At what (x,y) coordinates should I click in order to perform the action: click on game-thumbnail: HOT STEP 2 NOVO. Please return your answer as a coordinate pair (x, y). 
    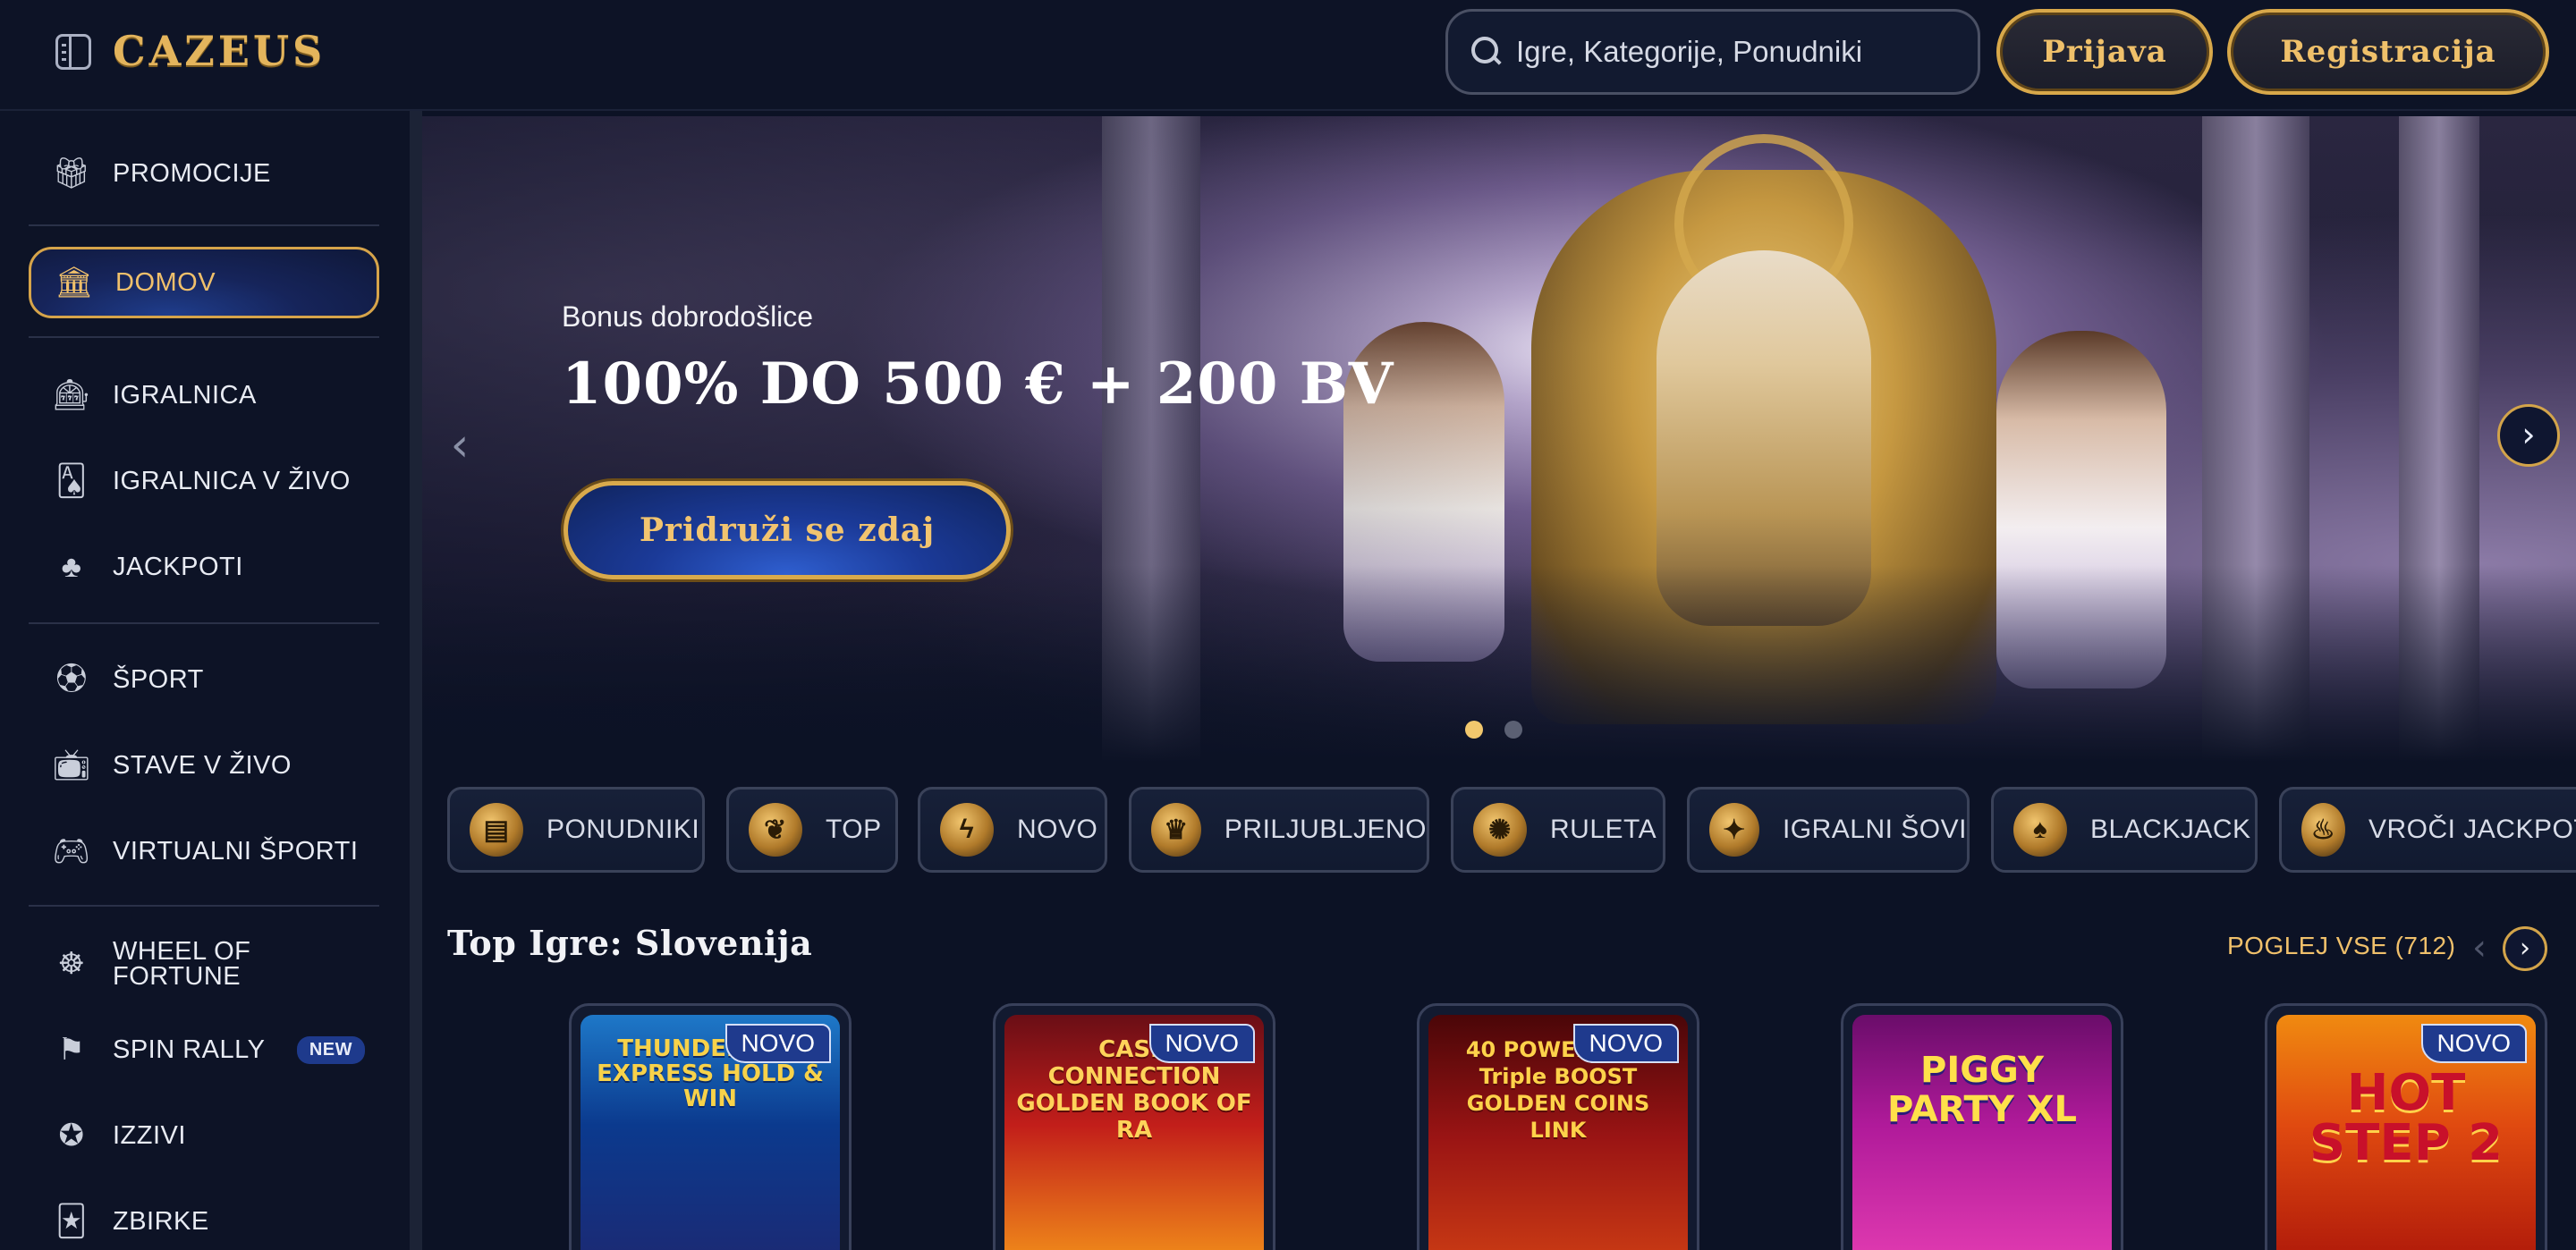
    Looking at the image, I should click on (2406, 1132).